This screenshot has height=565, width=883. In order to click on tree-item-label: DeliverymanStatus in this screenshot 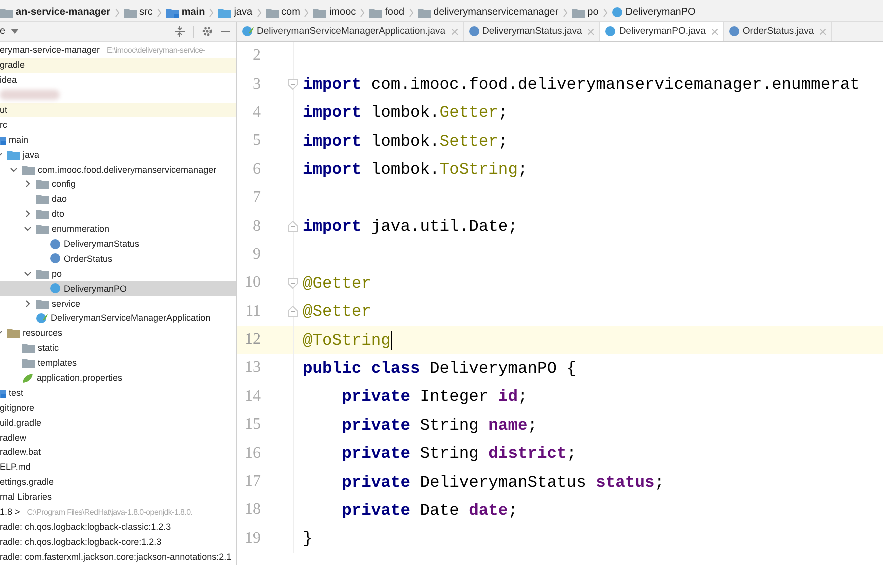, I will do `click(102, 244)`.